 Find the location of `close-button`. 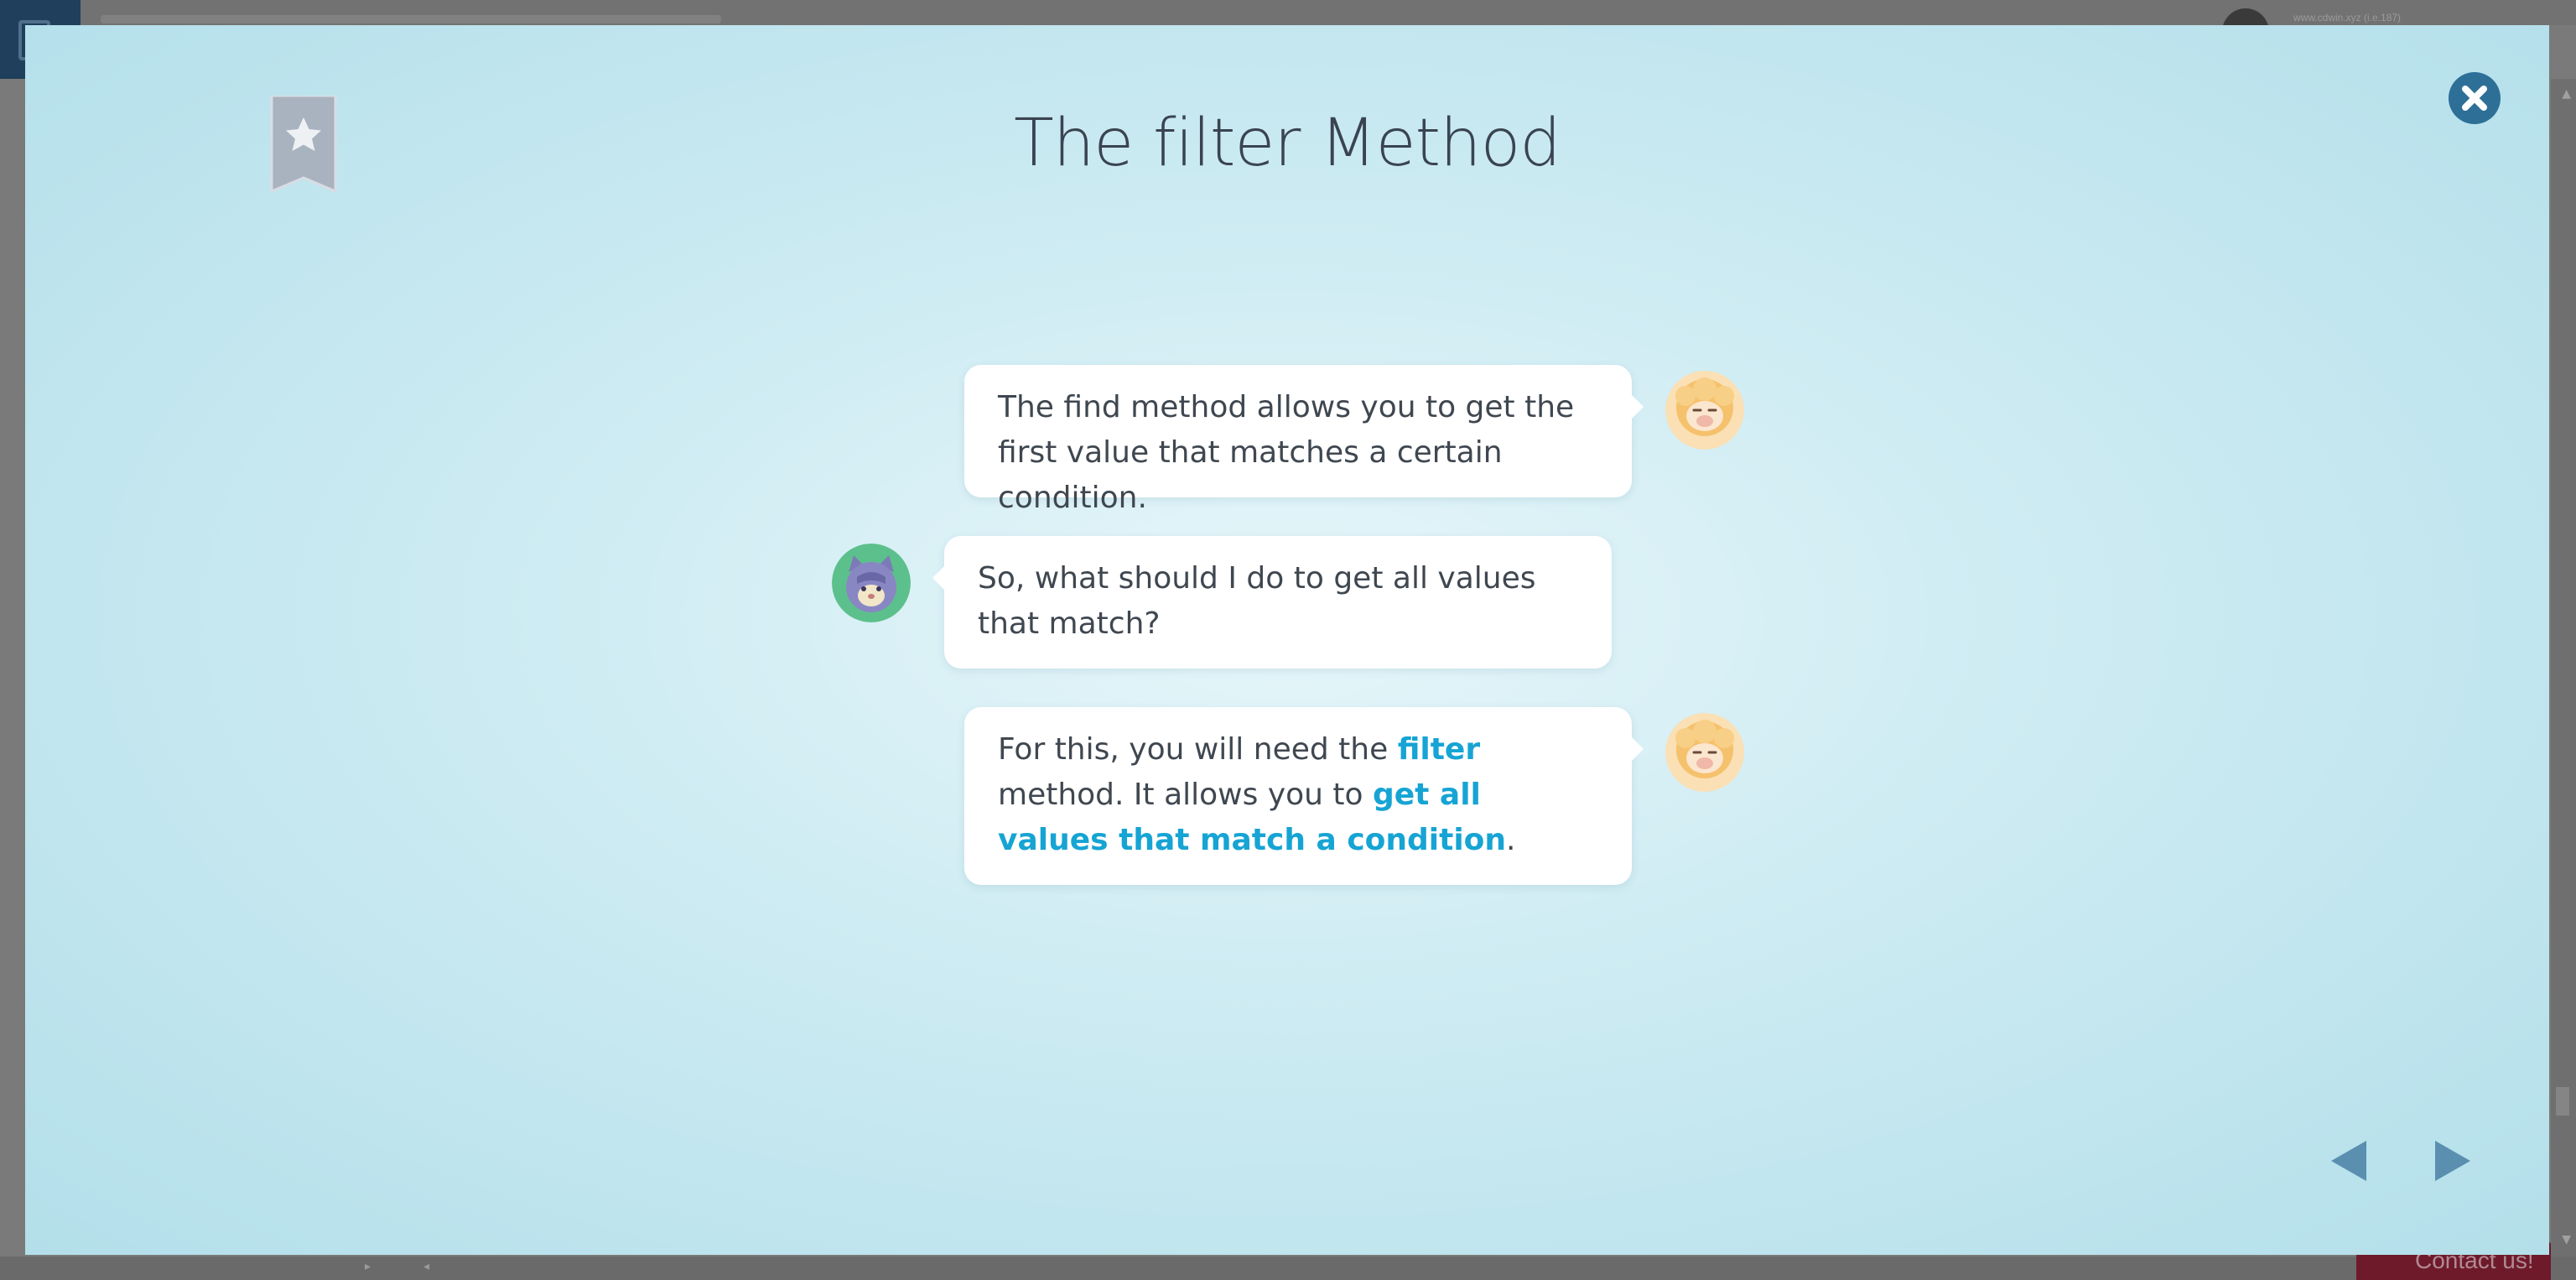

close-button is located at coordinates (2475, 98).